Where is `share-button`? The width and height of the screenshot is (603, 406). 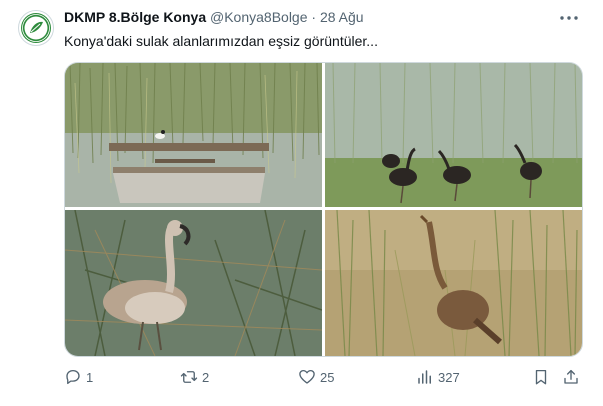 share-button is located at coordinates (571, 377).